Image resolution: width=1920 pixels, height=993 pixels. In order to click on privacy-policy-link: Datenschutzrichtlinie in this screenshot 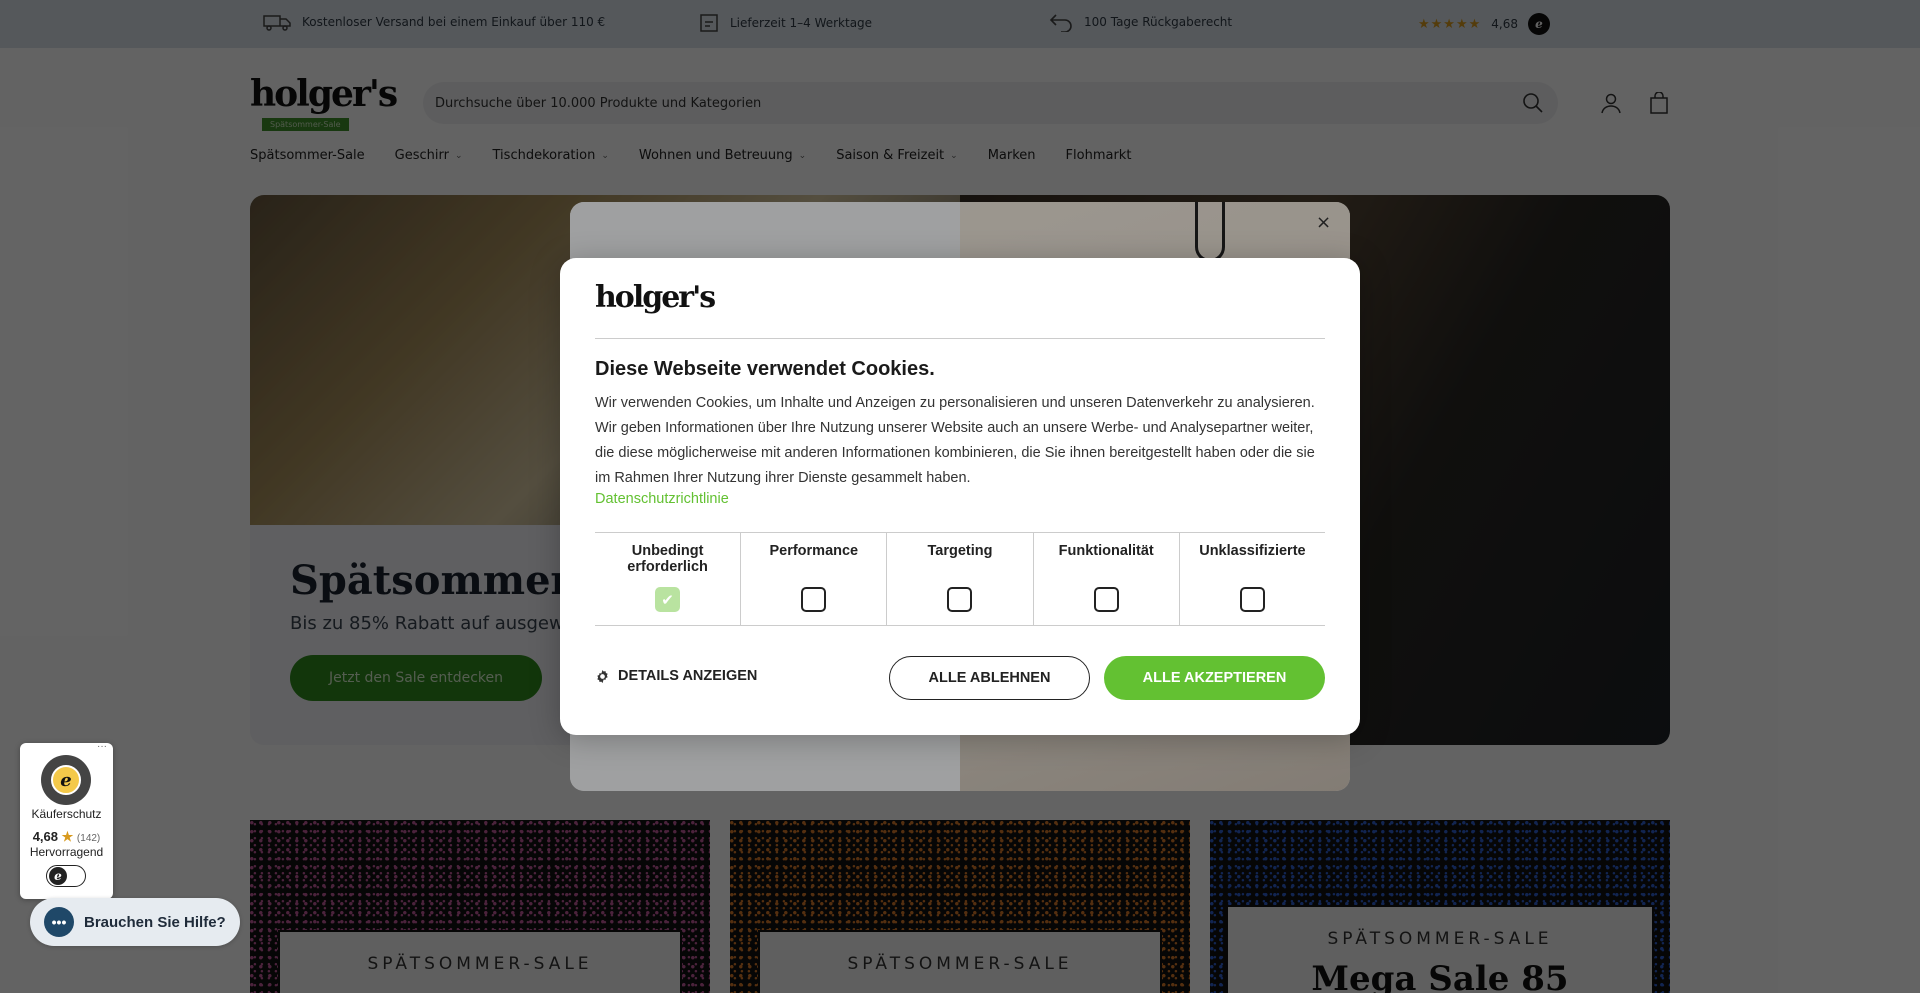, I will do `click(662, 499)`.